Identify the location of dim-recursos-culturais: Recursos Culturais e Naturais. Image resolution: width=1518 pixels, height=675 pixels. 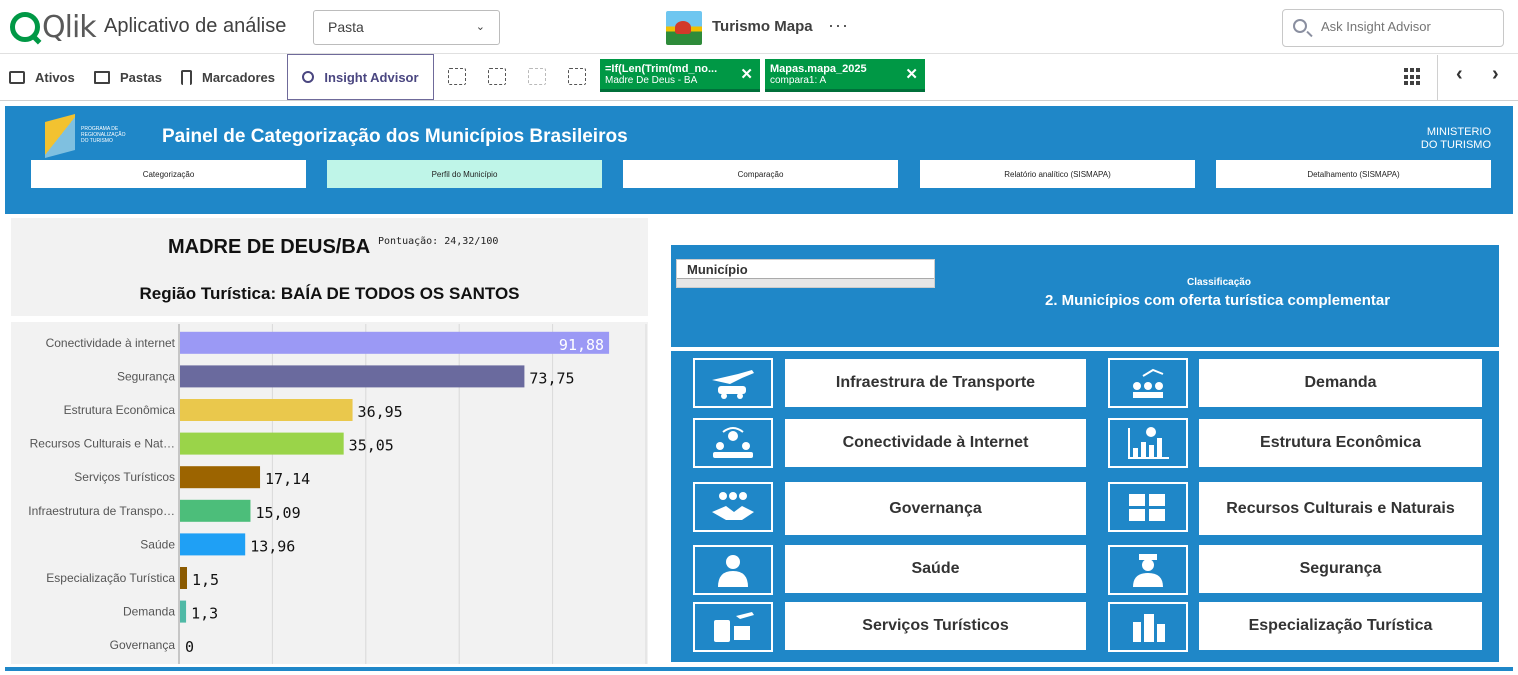
(1340, 508).